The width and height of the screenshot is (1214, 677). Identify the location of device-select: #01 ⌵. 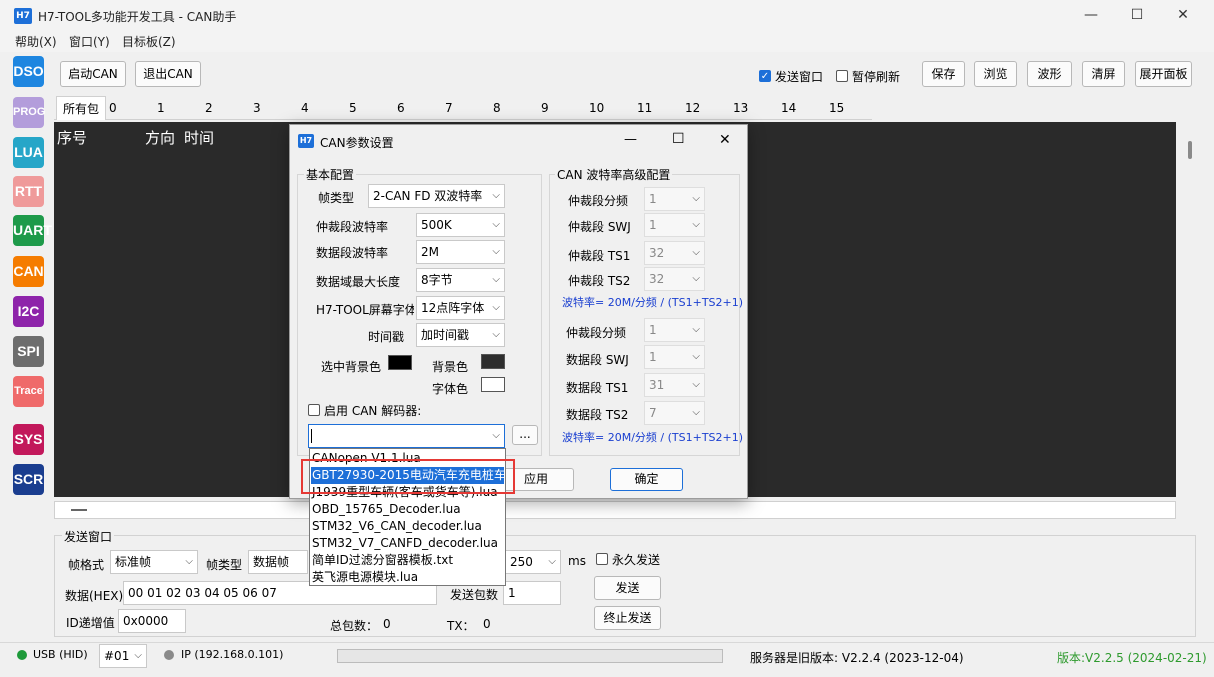
(123, 656).